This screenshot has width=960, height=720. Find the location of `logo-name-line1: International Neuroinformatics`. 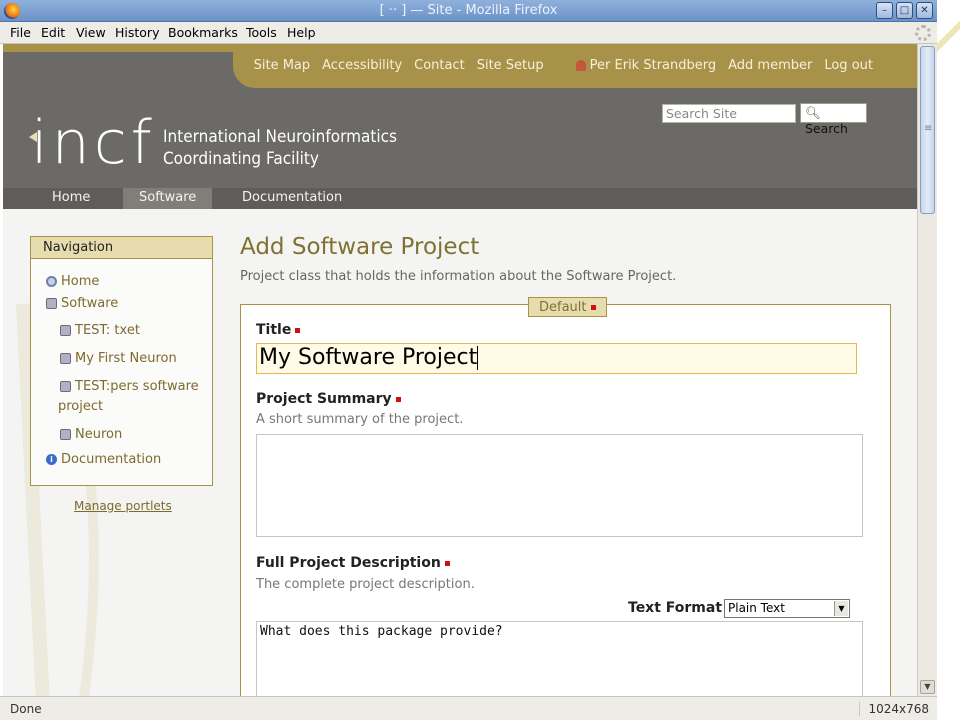

logo-name-line1: International Neuroinformatics is located at coordinates (280, 137).